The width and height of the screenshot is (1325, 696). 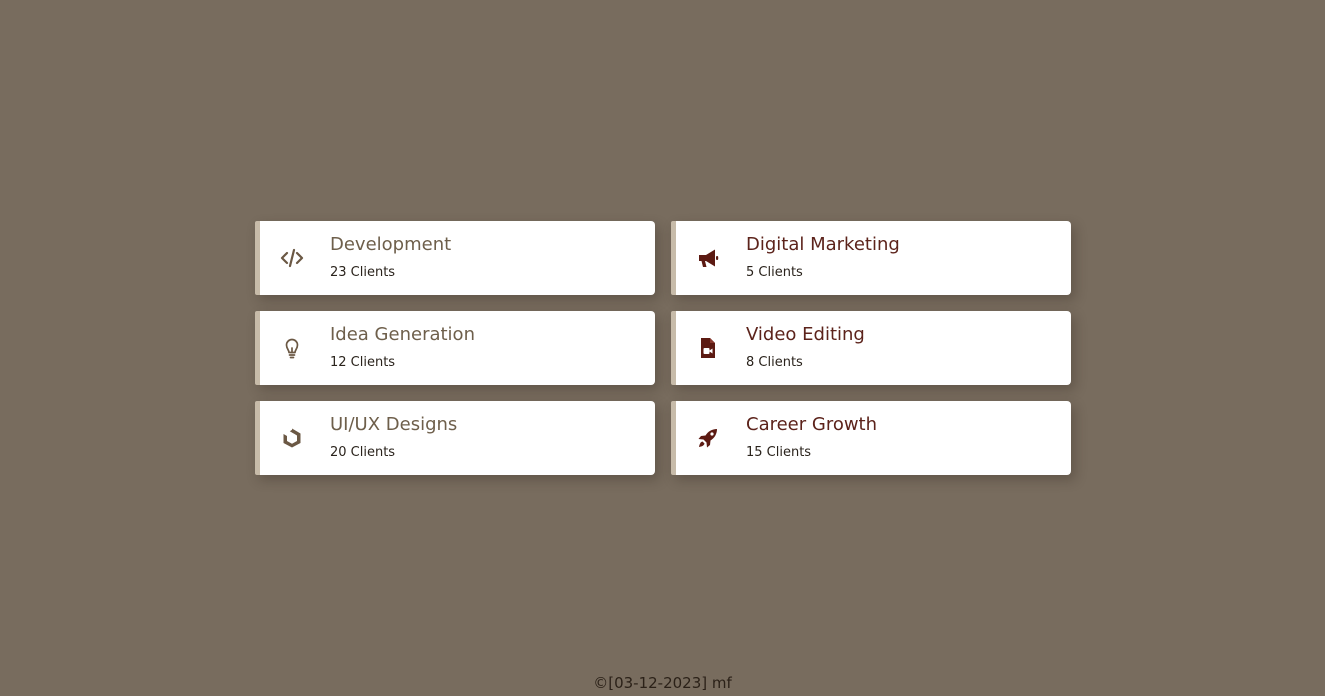 What do you see at coordinates (812, 424) in the screenshot?
I see `card-title: Career Growth` at bounding box center [812, 424].